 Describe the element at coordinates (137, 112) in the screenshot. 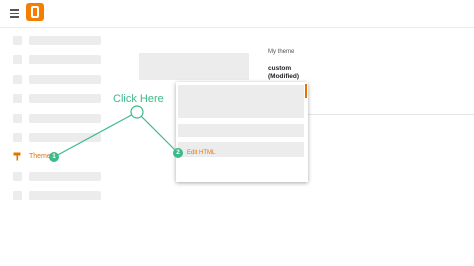

I see `click-target-circle` at that location.